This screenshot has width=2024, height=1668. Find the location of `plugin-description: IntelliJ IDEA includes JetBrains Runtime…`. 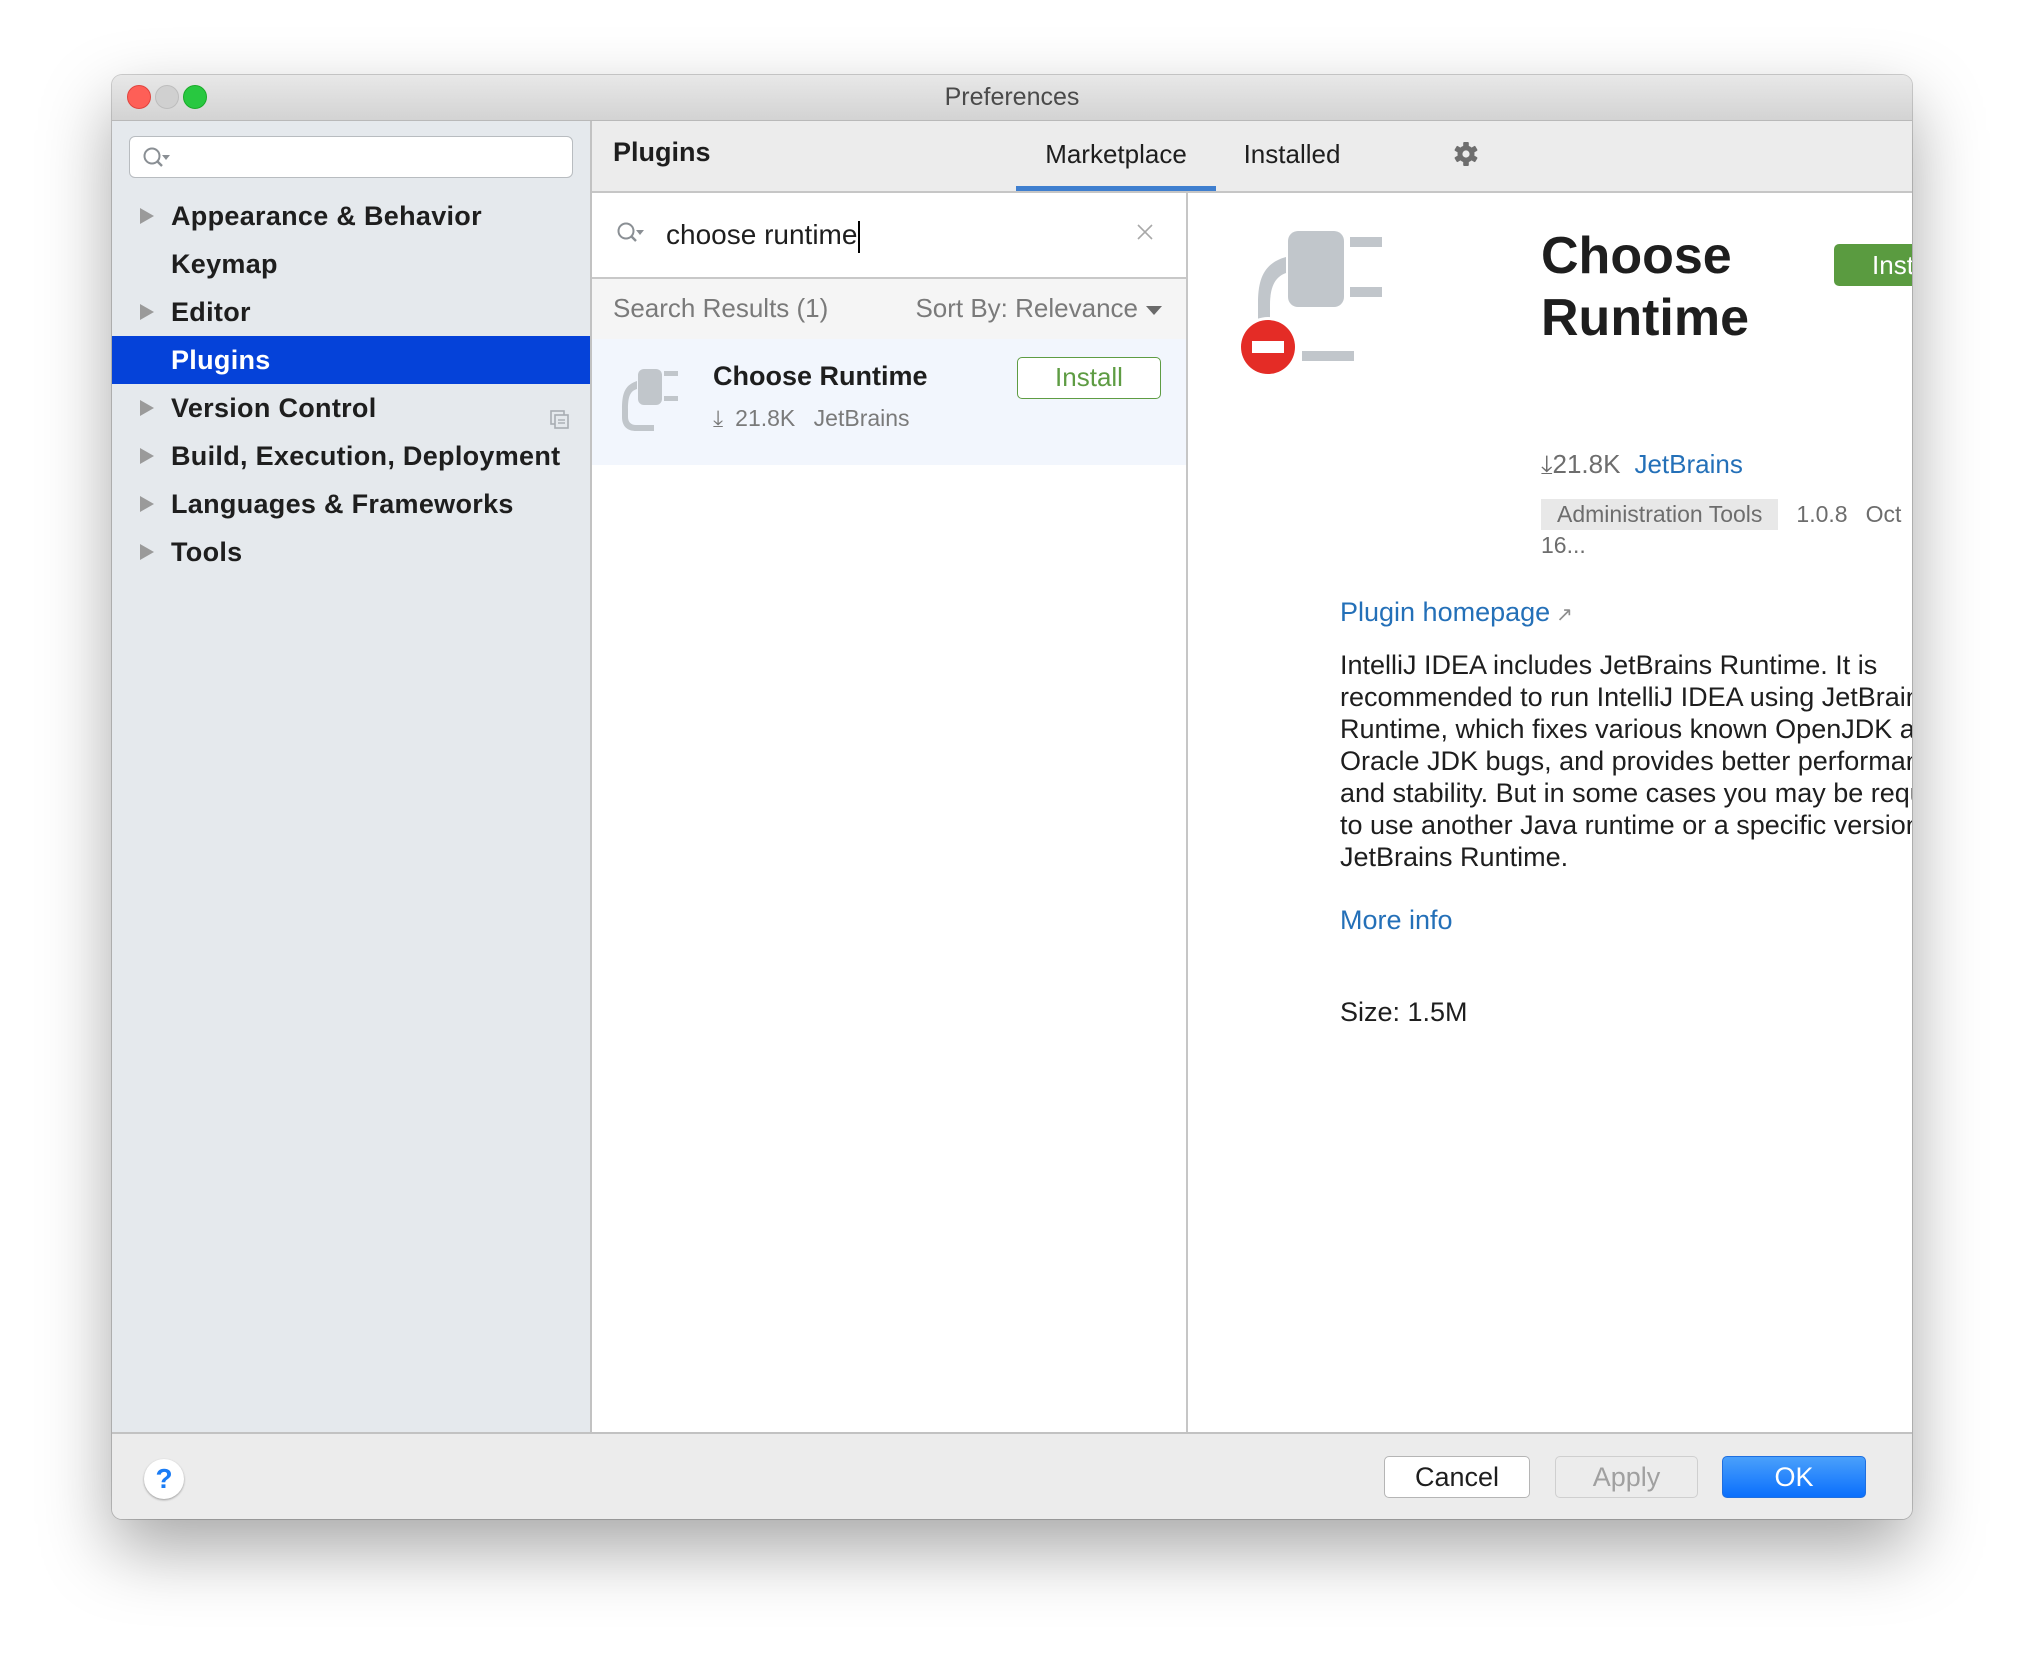

plugin-description: IntelliJ IDEA includes JetBrains Runtime… is located at coordinates (1626, 761).